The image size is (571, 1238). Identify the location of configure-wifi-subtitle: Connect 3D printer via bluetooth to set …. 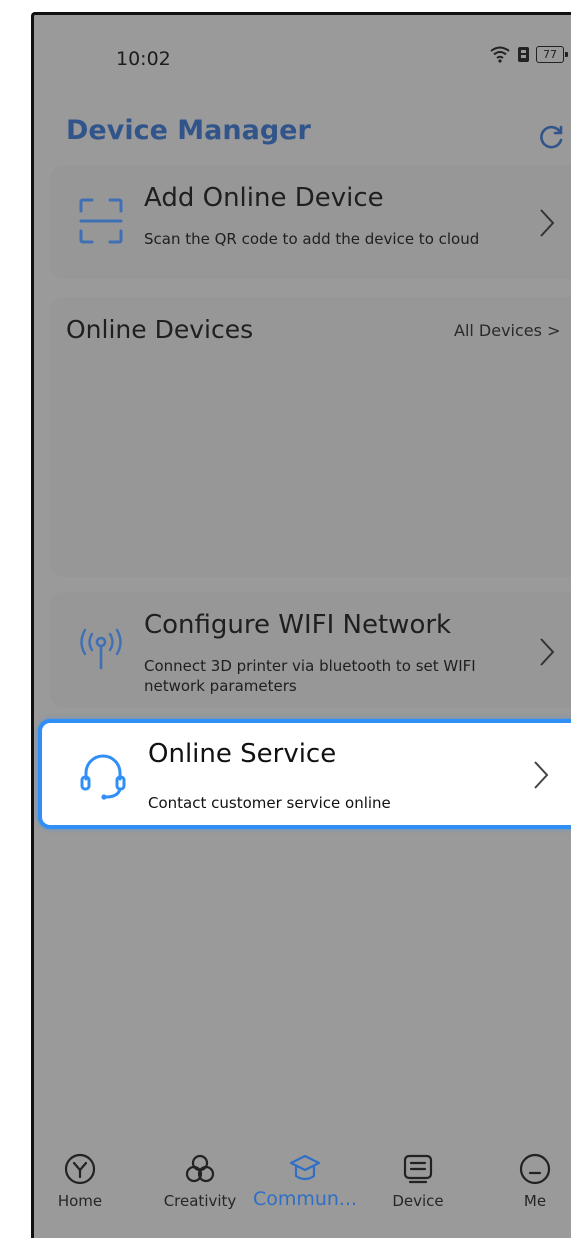
(310, 676).